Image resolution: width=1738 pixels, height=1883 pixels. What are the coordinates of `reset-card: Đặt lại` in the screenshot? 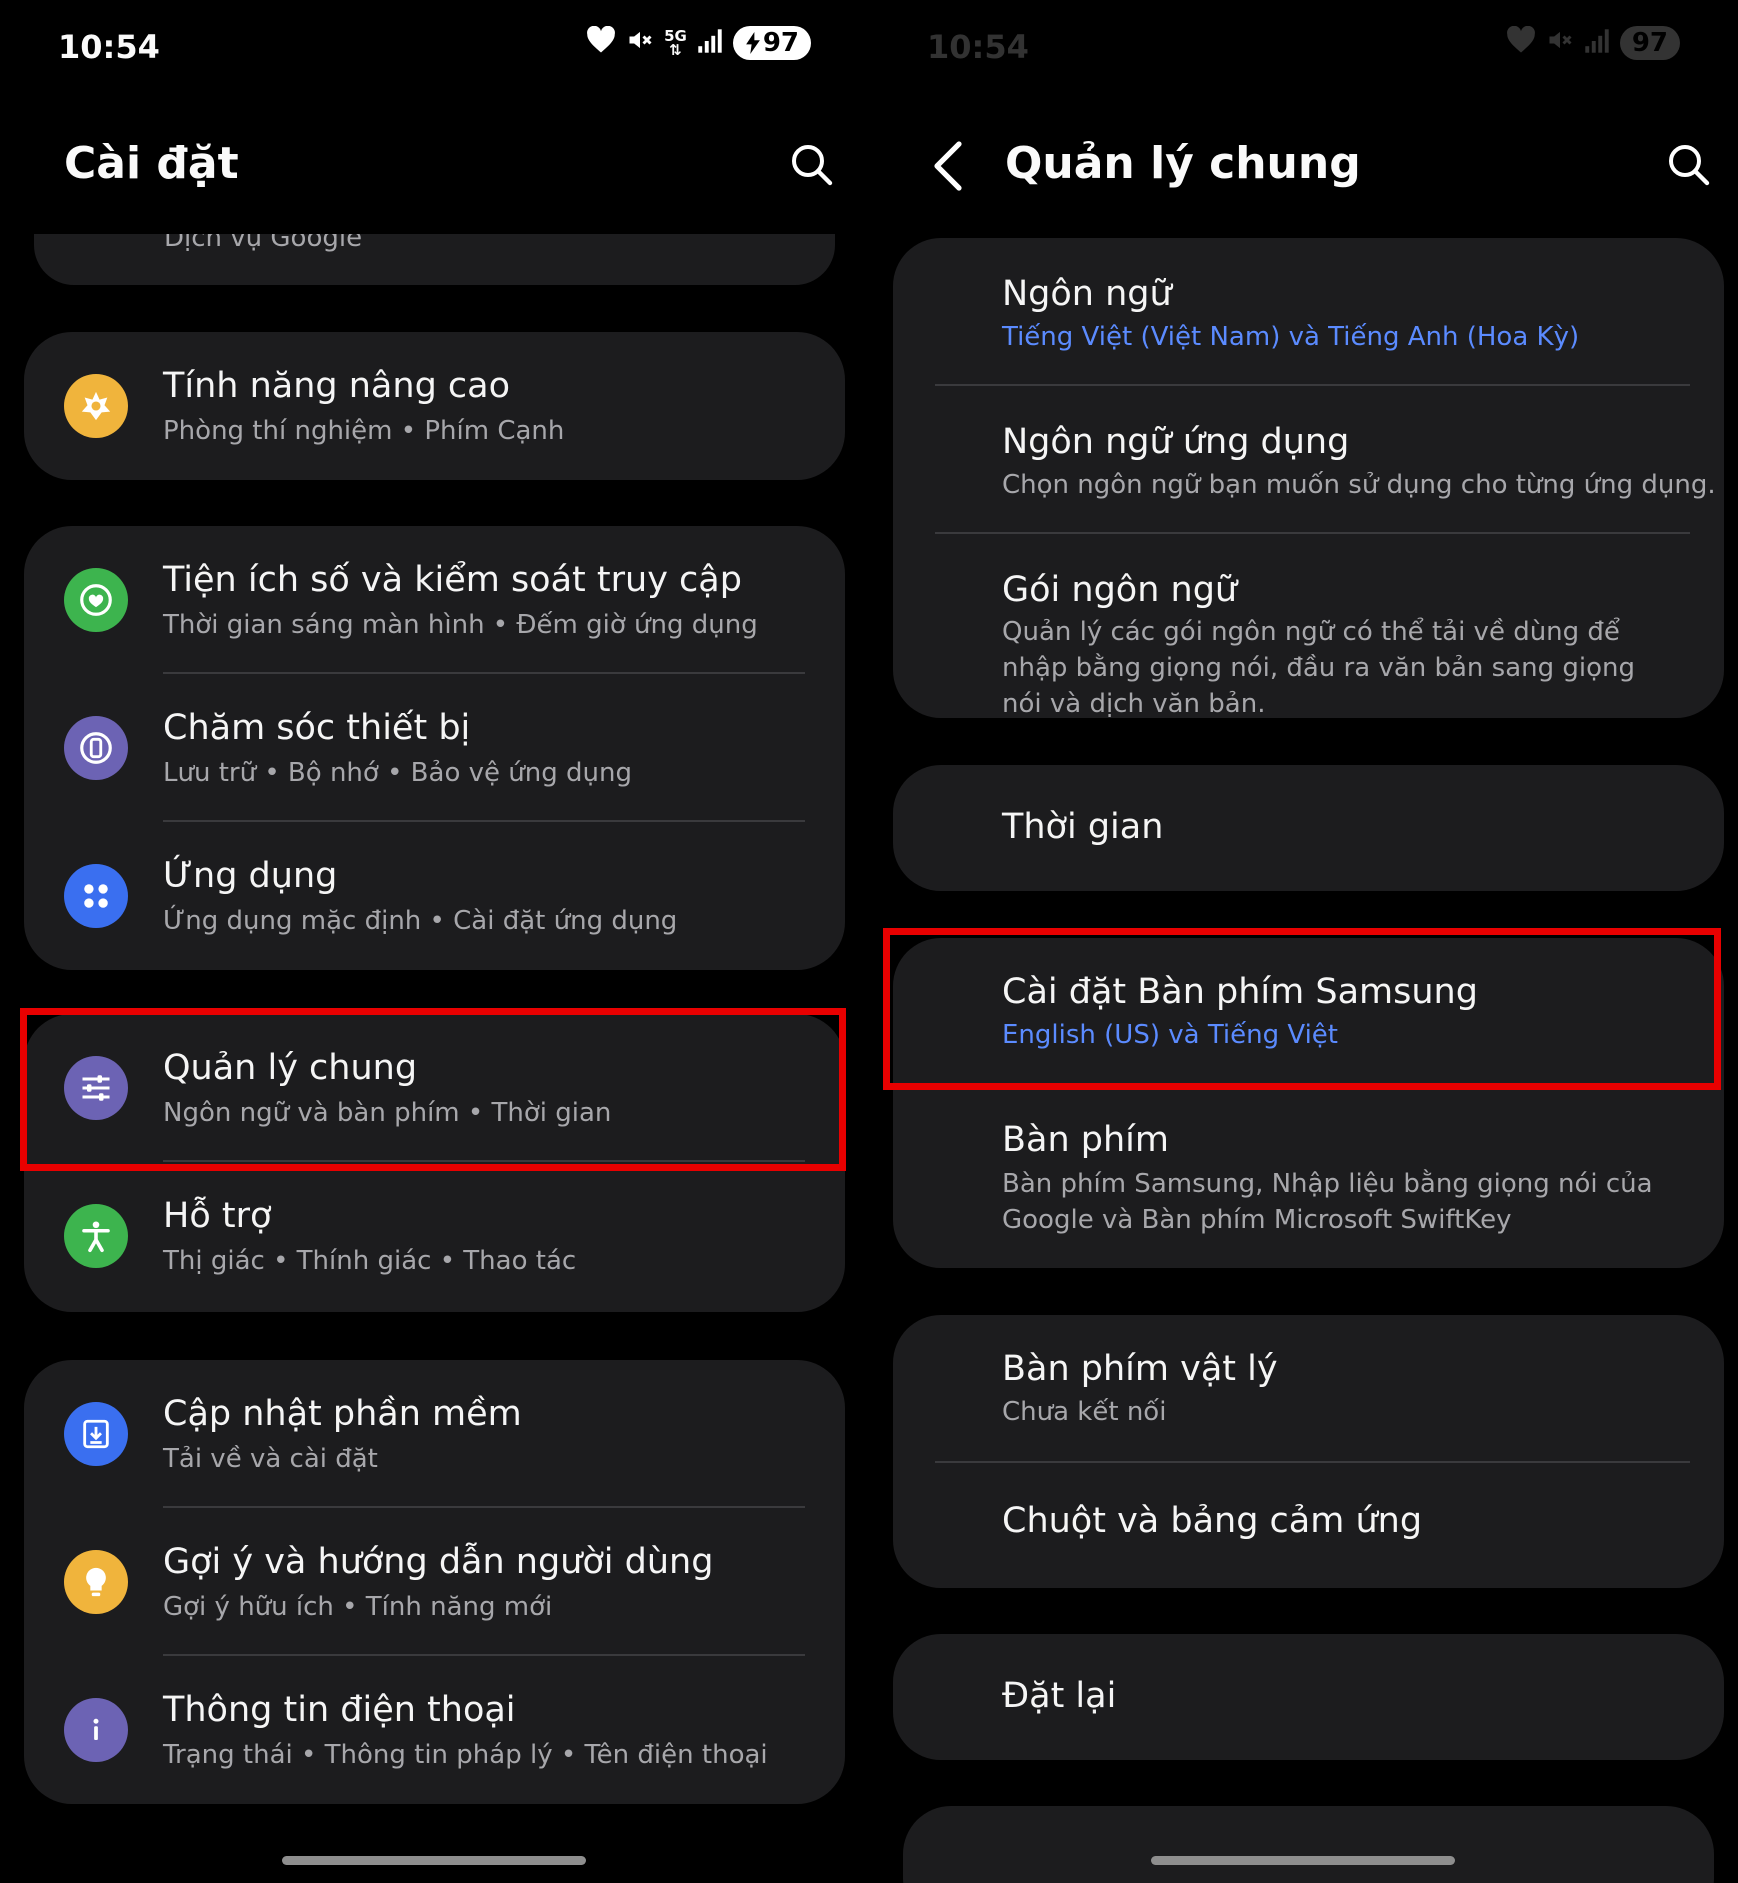 It's located at (1308, 1697).